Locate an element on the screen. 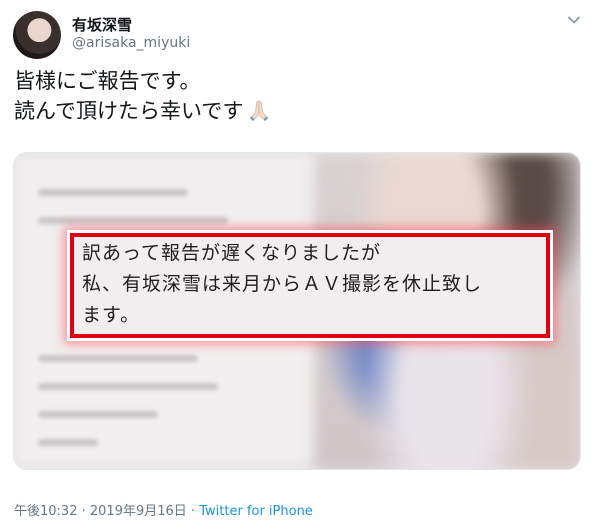 This screenshot has height=528, width=593. highlight-line-1: 訳あって報告が遅くなりましたが is located at coordinates (232, 253).